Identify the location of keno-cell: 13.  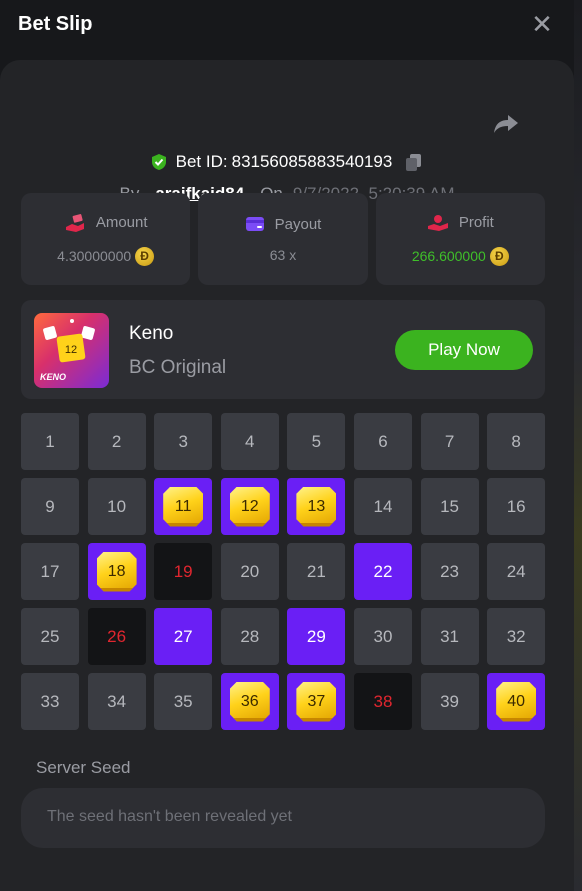
(316, 506).